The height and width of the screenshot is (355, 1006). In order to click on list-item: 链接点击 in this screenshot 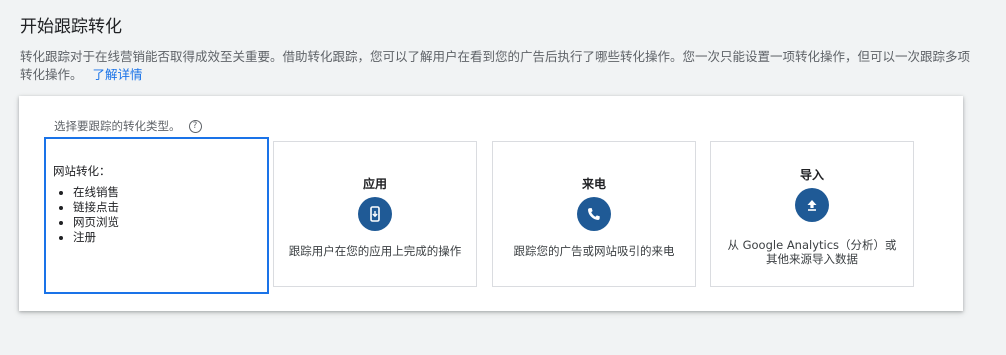, I will do `click(96, 207)`.